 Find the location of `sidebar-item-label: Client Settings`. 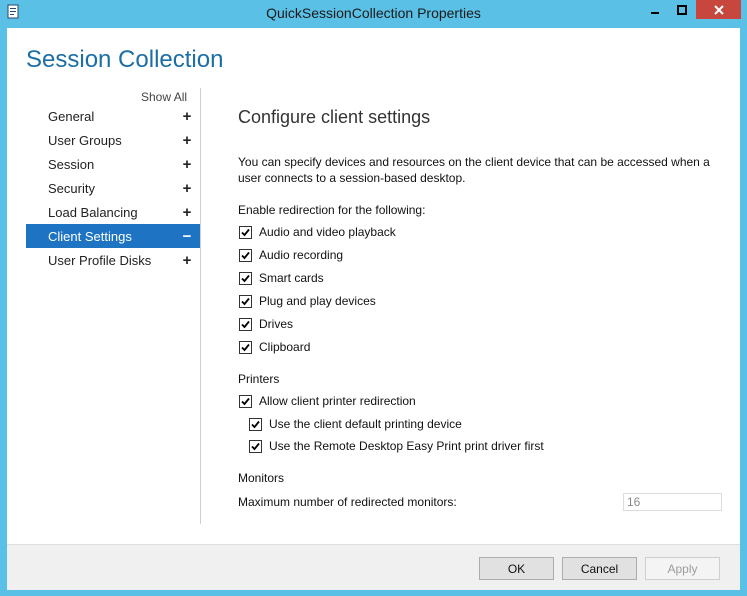

sidebar-item-label: Client Settings is located at coordinates (90, 236).